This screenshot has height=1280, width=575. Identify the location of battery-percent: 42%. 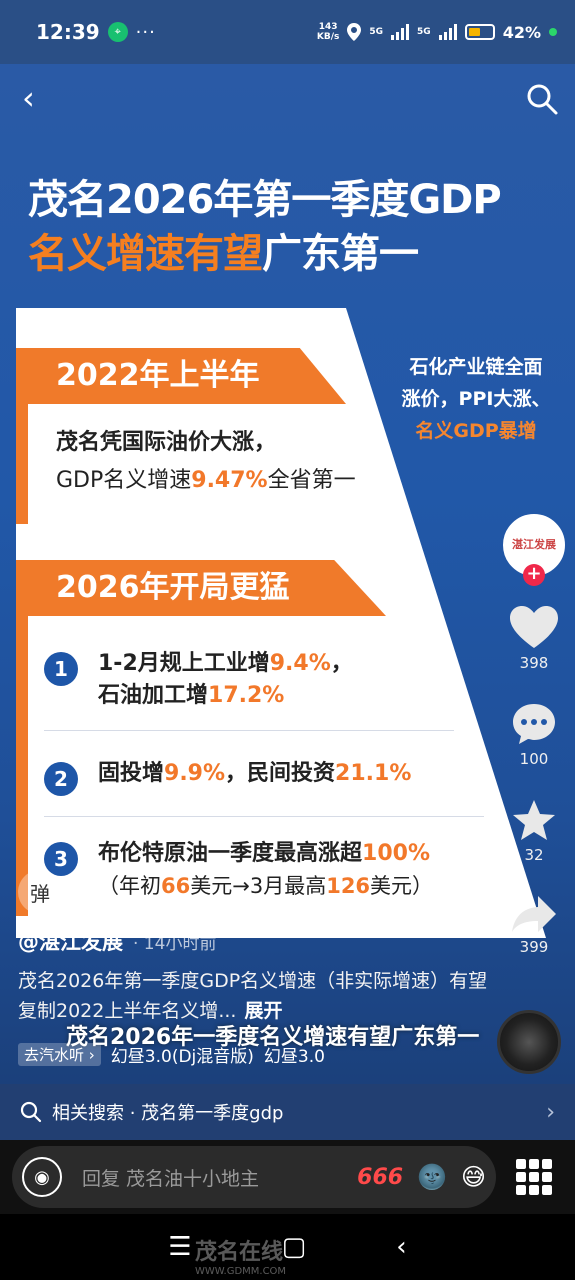
(521, 32).